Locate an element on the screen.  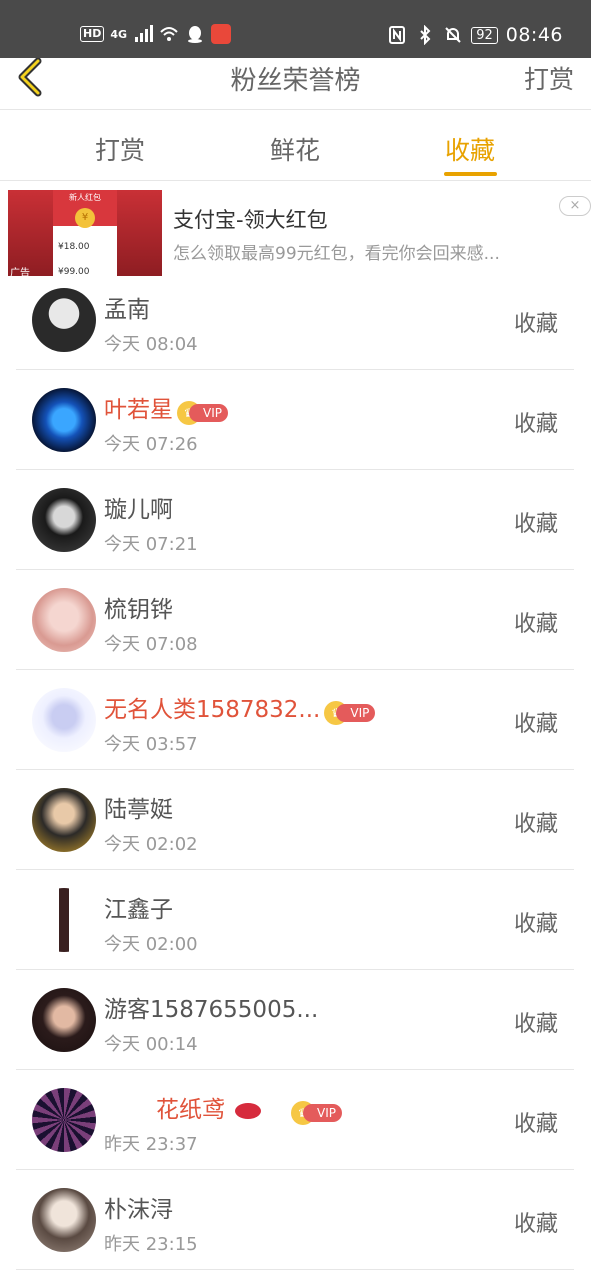
timestamp: 今天 07:26 is located at coordinates (151, 444).